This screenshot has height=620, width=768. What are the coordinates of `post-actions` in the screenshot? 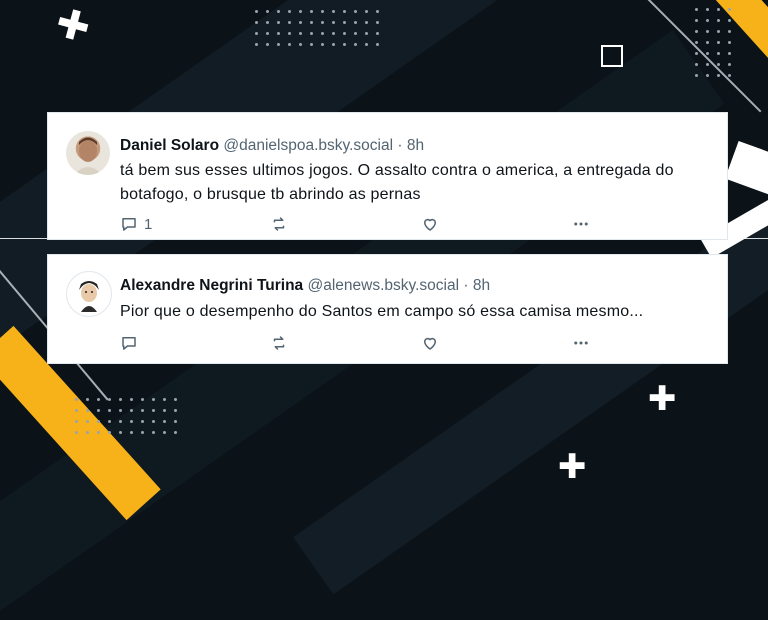 It's located at (423, 346).